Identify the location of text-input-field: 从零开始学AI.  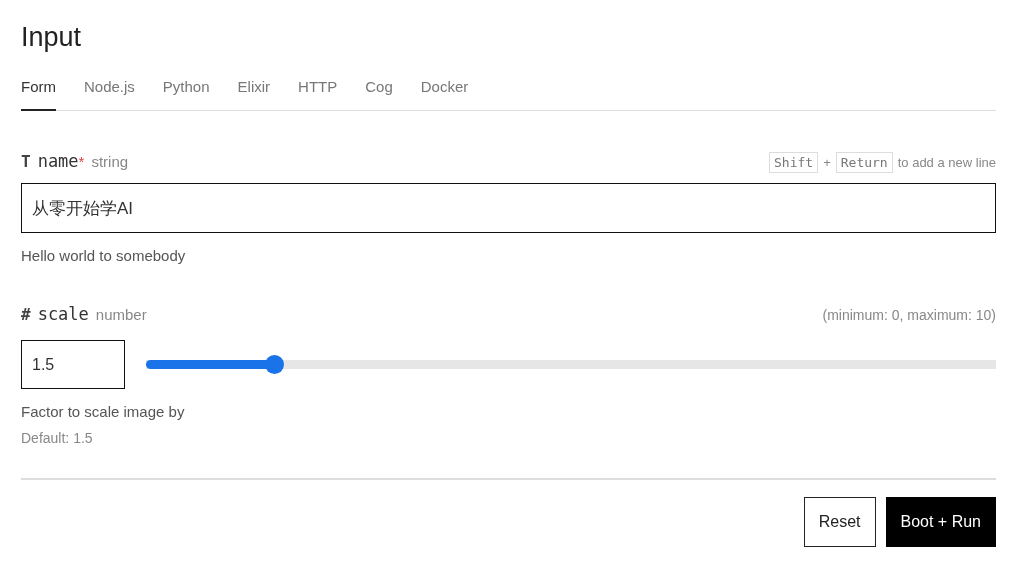
(508, 208).